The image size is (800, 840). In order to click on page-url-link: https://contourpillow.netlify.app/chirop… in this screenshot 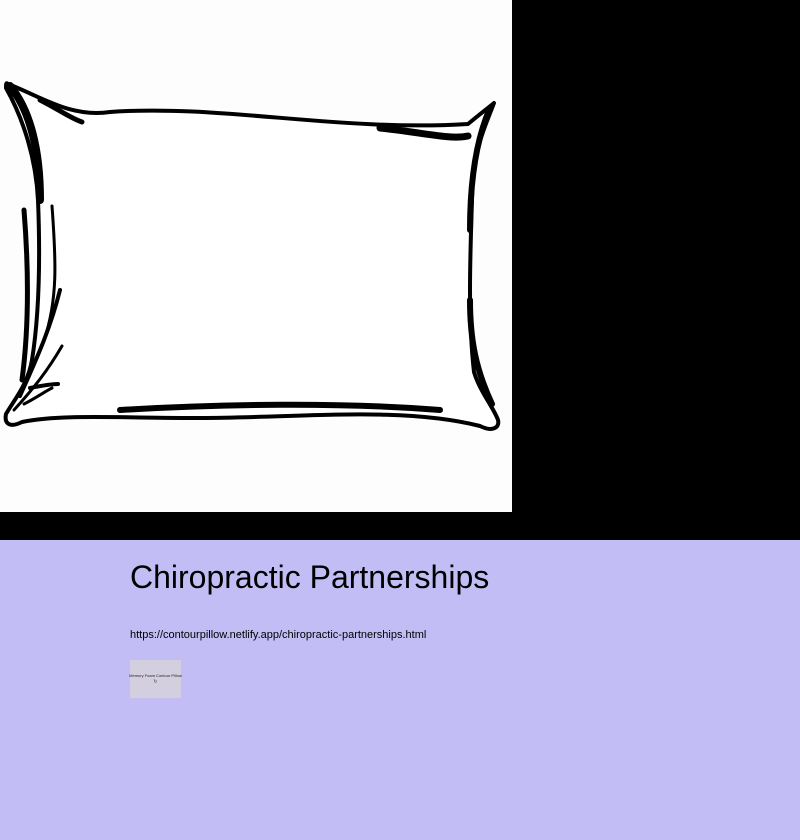, I will do `click(278, 635)`.